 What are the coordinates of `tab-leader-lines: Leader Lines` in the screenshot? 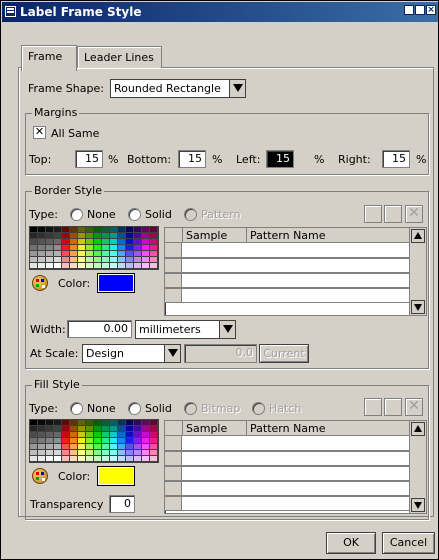 It's located at (119, 57).